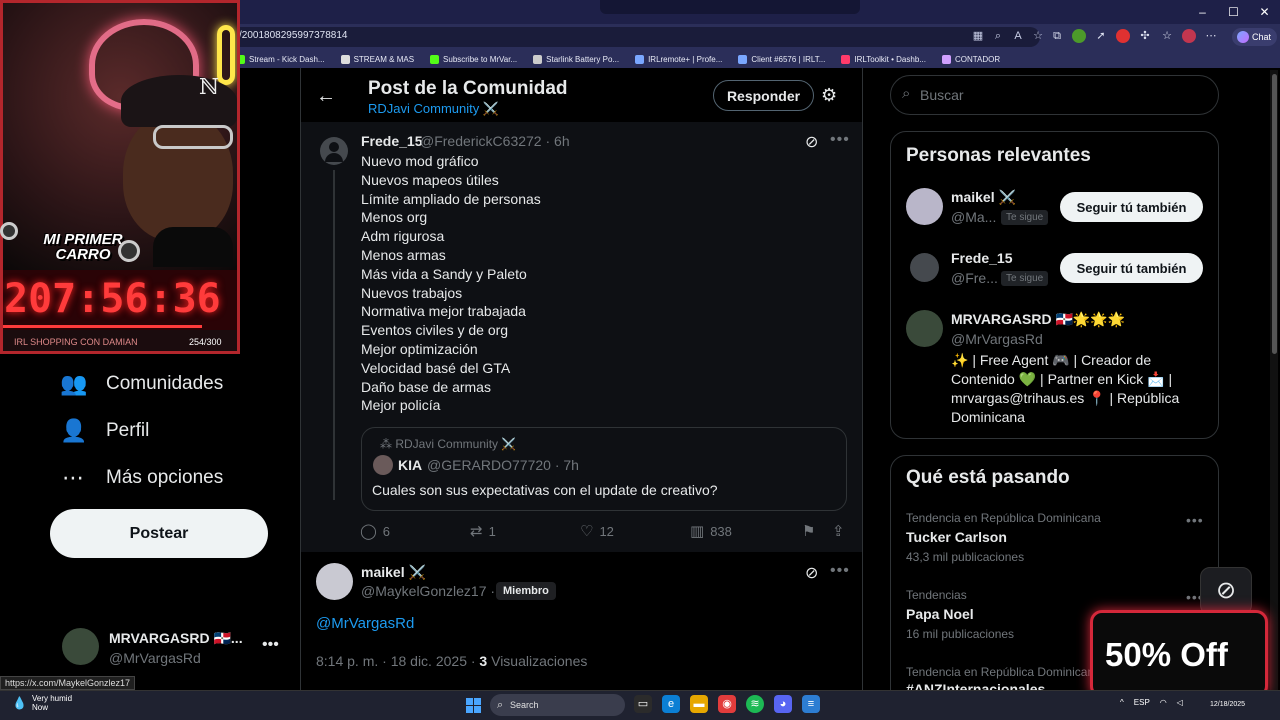 The image size is (1280, 720). Describe the element at coordinates (981, 258) in the screenshot. I see `person-name: Frede_15` at that location.